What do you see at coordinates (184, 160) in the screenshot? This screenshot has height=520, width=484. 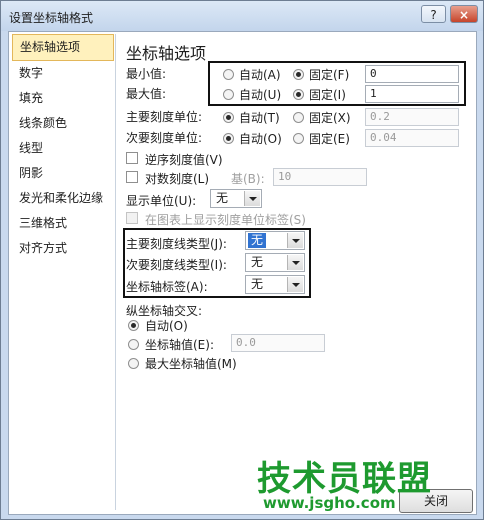 I see `reverse-order-label: 逆序刻度值(V)` at bounding box center [184, 160].